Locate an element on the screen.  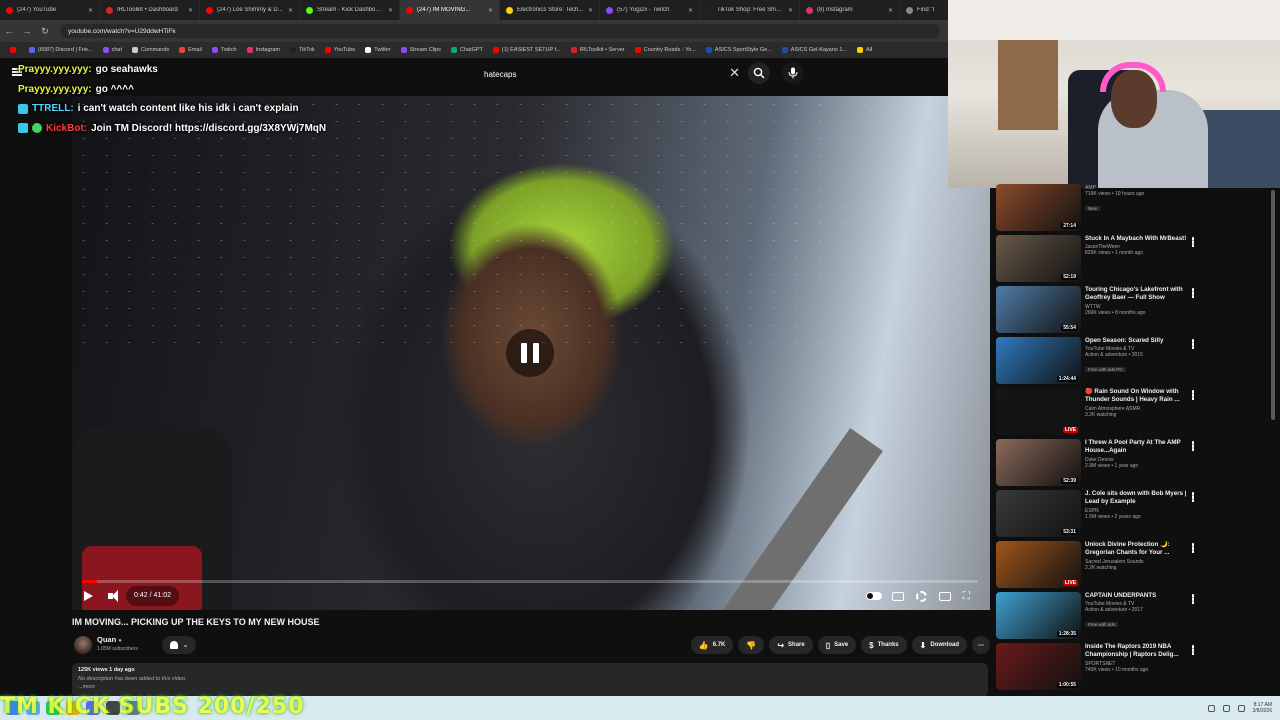
video-title: Stuck In A Maybach With MrBeast! is located at coordinates (1140, 239).